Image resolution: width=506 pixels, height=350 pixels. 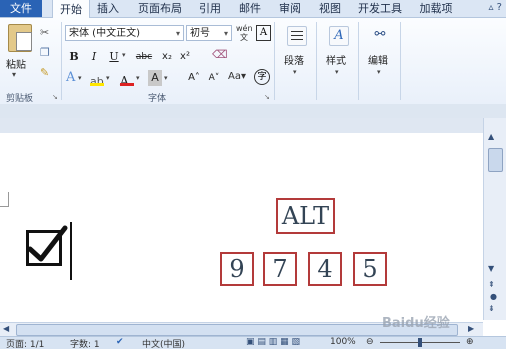 I want to click on editing-label: 编辑, so click(x=378, y=61).